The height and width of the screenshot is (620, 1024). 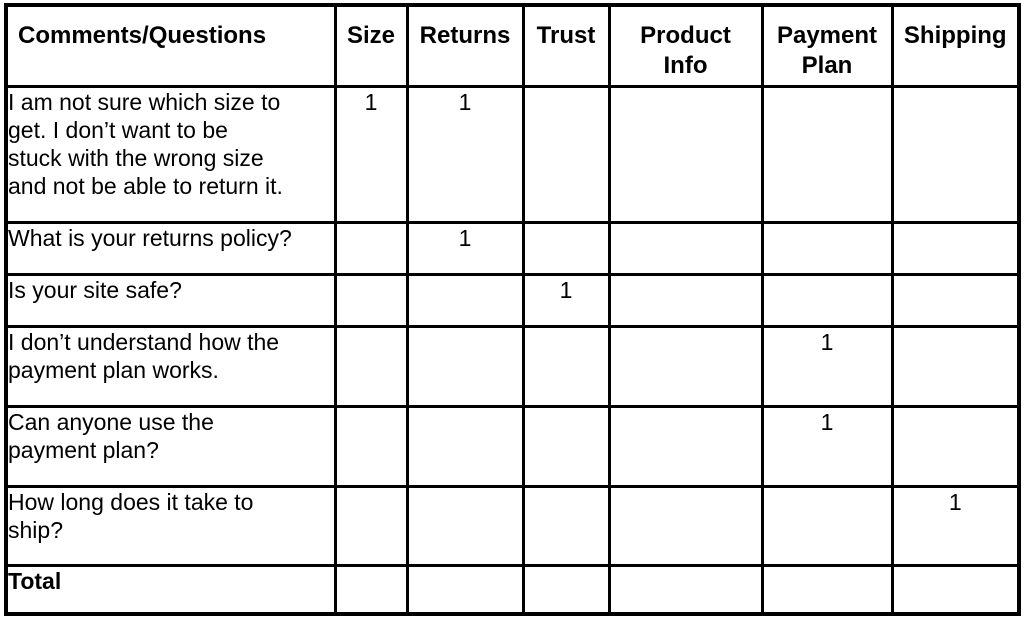 I want to click on table-total-row: Total, so click(x=512, y=589).